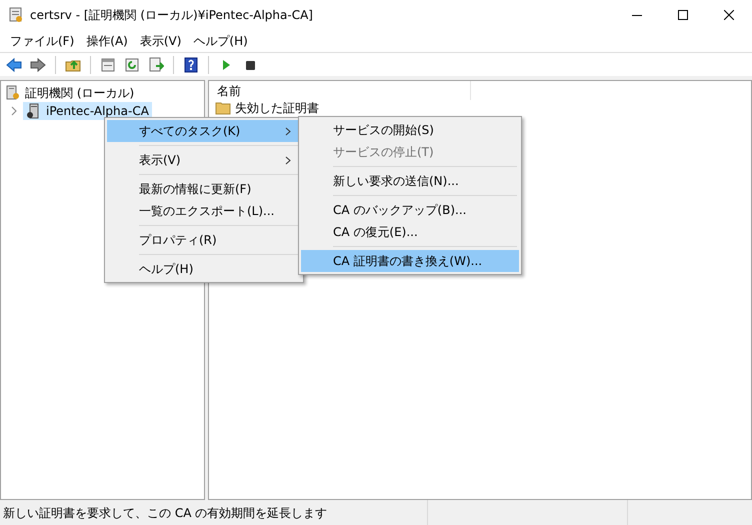  Describe the element at coordinates (14, 64) in the screenshot. I see `back-arrow-icon` at that location.